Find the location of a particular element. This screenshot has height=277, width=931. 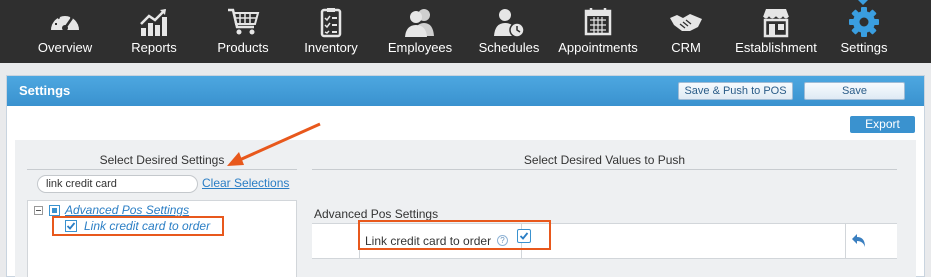

nav-reports: Reports is located at coordinates (154, 31).